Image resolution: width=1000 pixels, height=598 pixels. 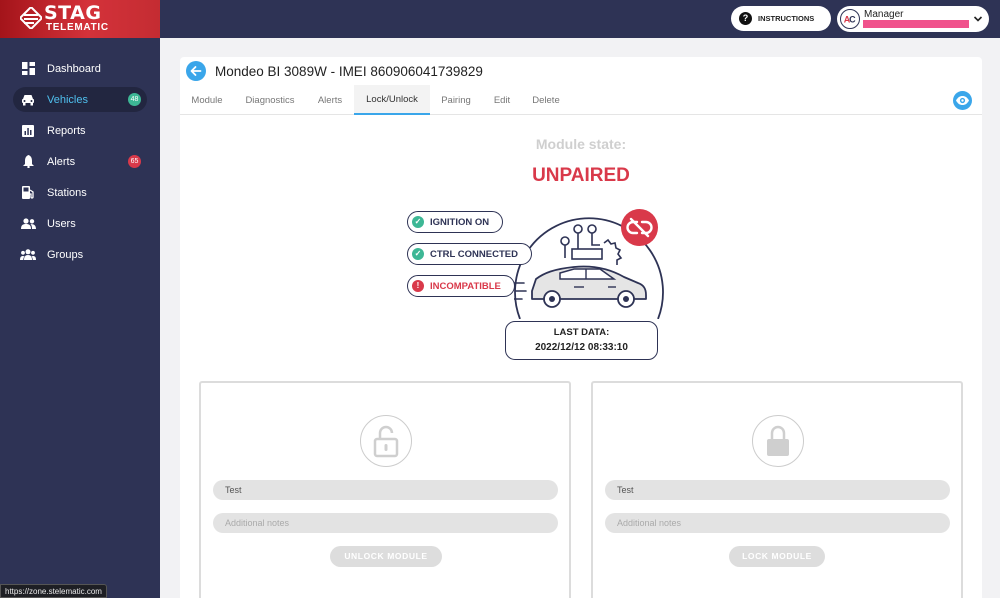 I want to click on arrow-left-icon, so click(x=196, y=71).